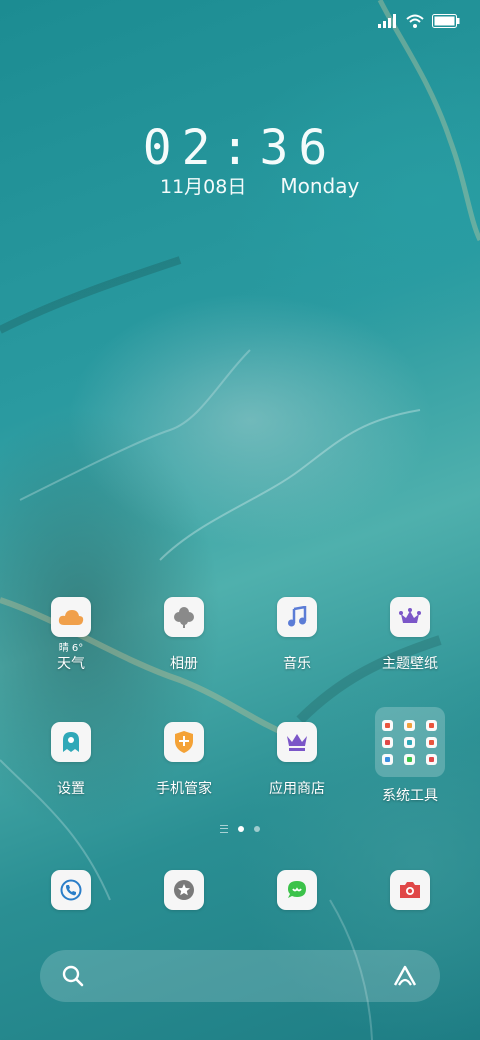 This screenshot has width=480, height=1040. I want to click on settings-tile, so click(71, 742).